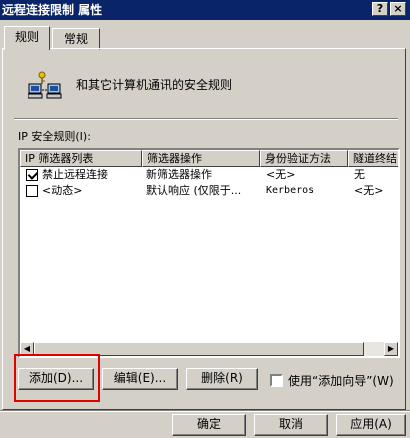  Describe the element at coordinates (27, 38) in the screenshot. I see `tab-rules: 规则` at that location.